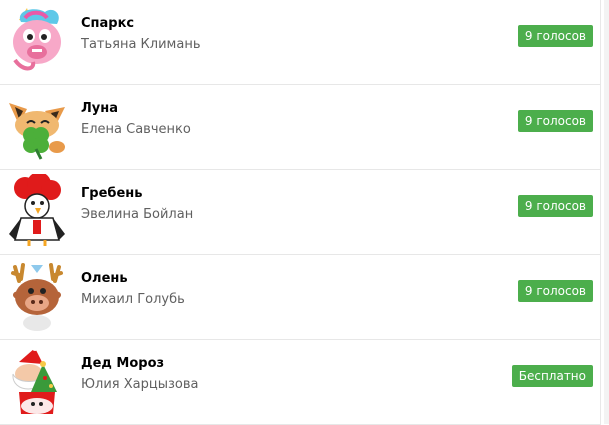 Image resolution: width=609 pixels, height=425 pixels. What do you see at coordinates (123, 363) in the screenshot?
I see `sticker-title: Дед Мороз` at bounding box center [123, 363].